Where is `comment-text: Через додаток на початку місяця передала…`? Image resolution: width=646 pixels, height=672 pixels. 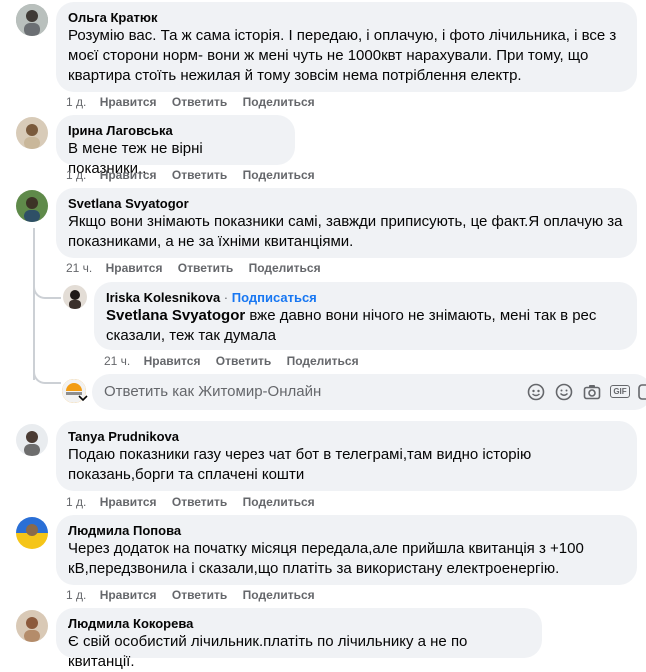
comment-text: Через додаток на початку місяця передала… is located at coordinates (326, 558).